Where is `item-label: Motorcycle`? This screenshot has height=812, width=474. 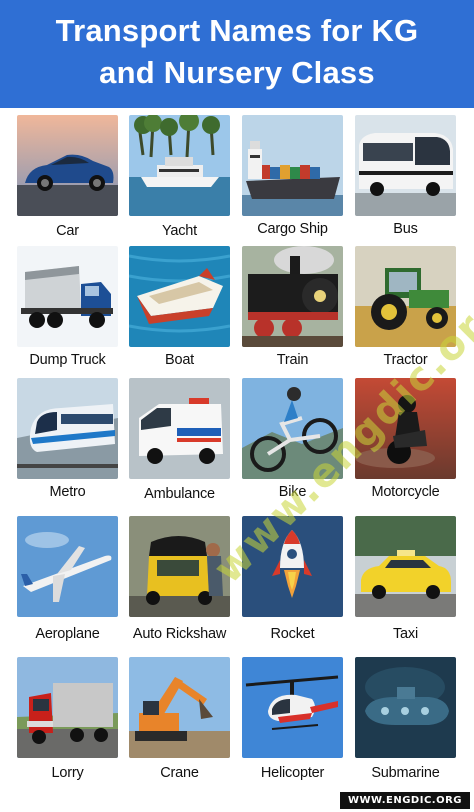
item-label: Motorcycle is located at coordinates (405, 492).